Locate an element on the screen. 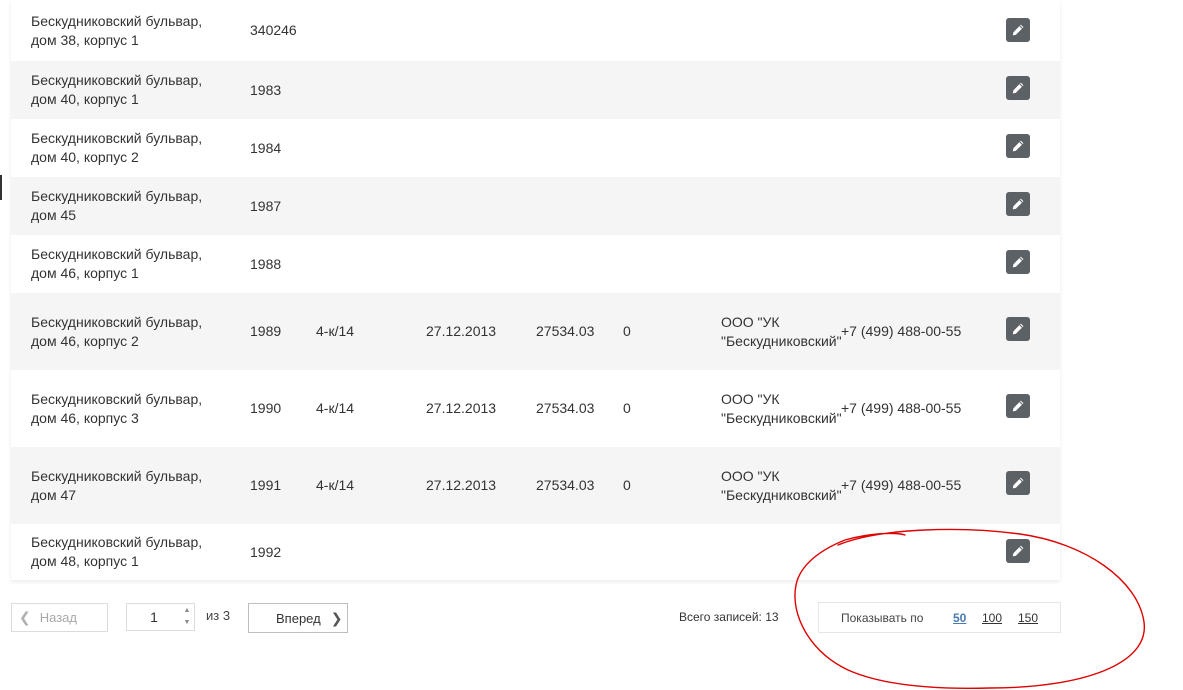 The image size is (1183, 690). per-page-label: Показывать по is located at coordinates (882, 618).